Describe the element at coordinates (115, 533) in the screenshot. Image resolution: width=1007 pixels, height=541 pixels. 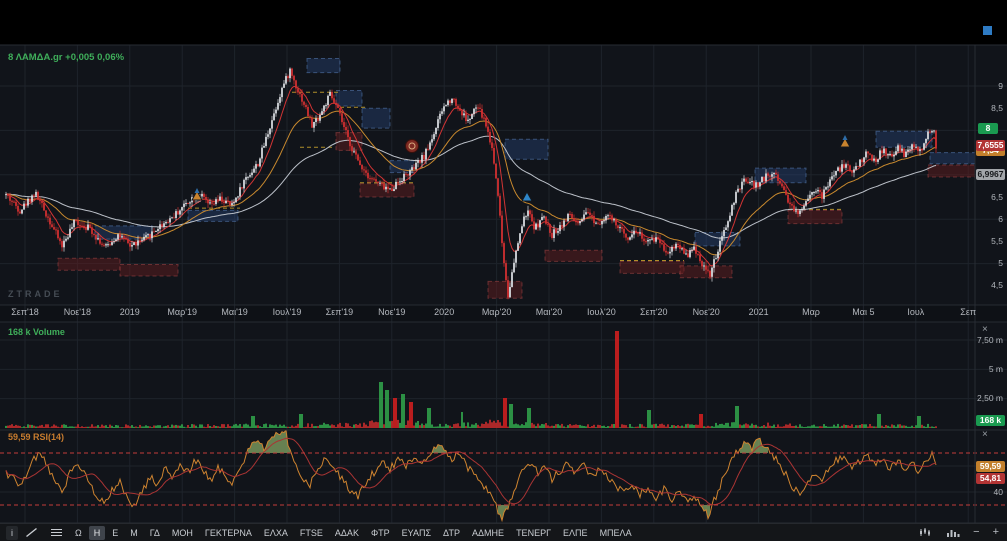
I see `timeframe-weekly-button: Ε` at that location.